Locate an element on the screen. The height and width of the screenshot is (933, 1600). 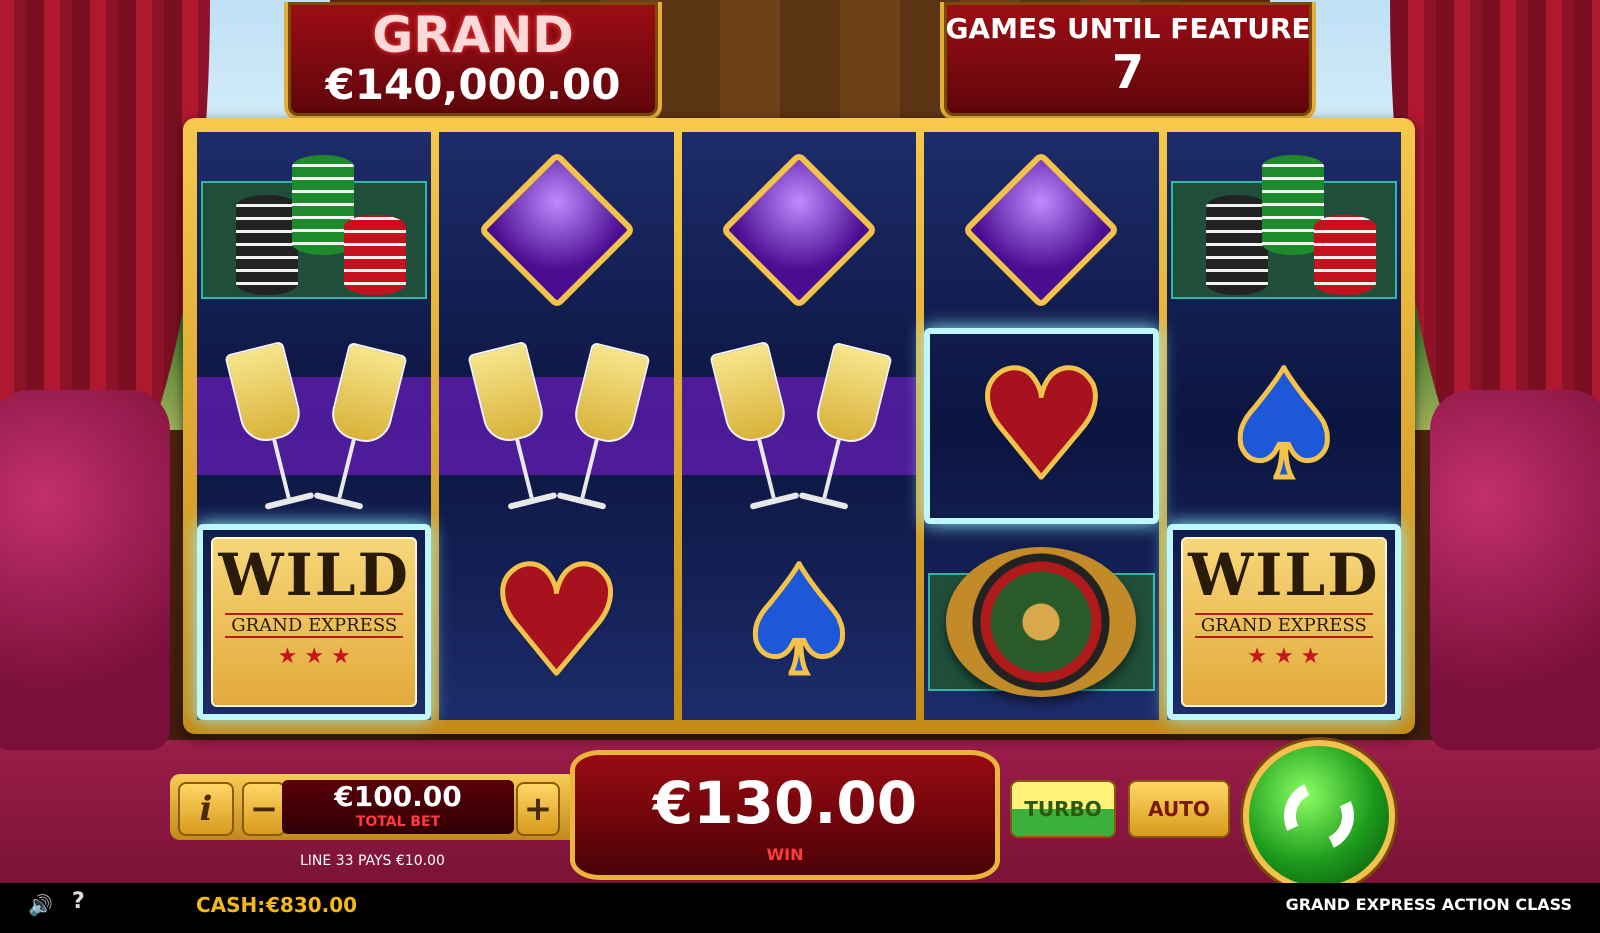
feature-label: GAMES UNTIL FEATURE is located at coordinates (1128, 28).